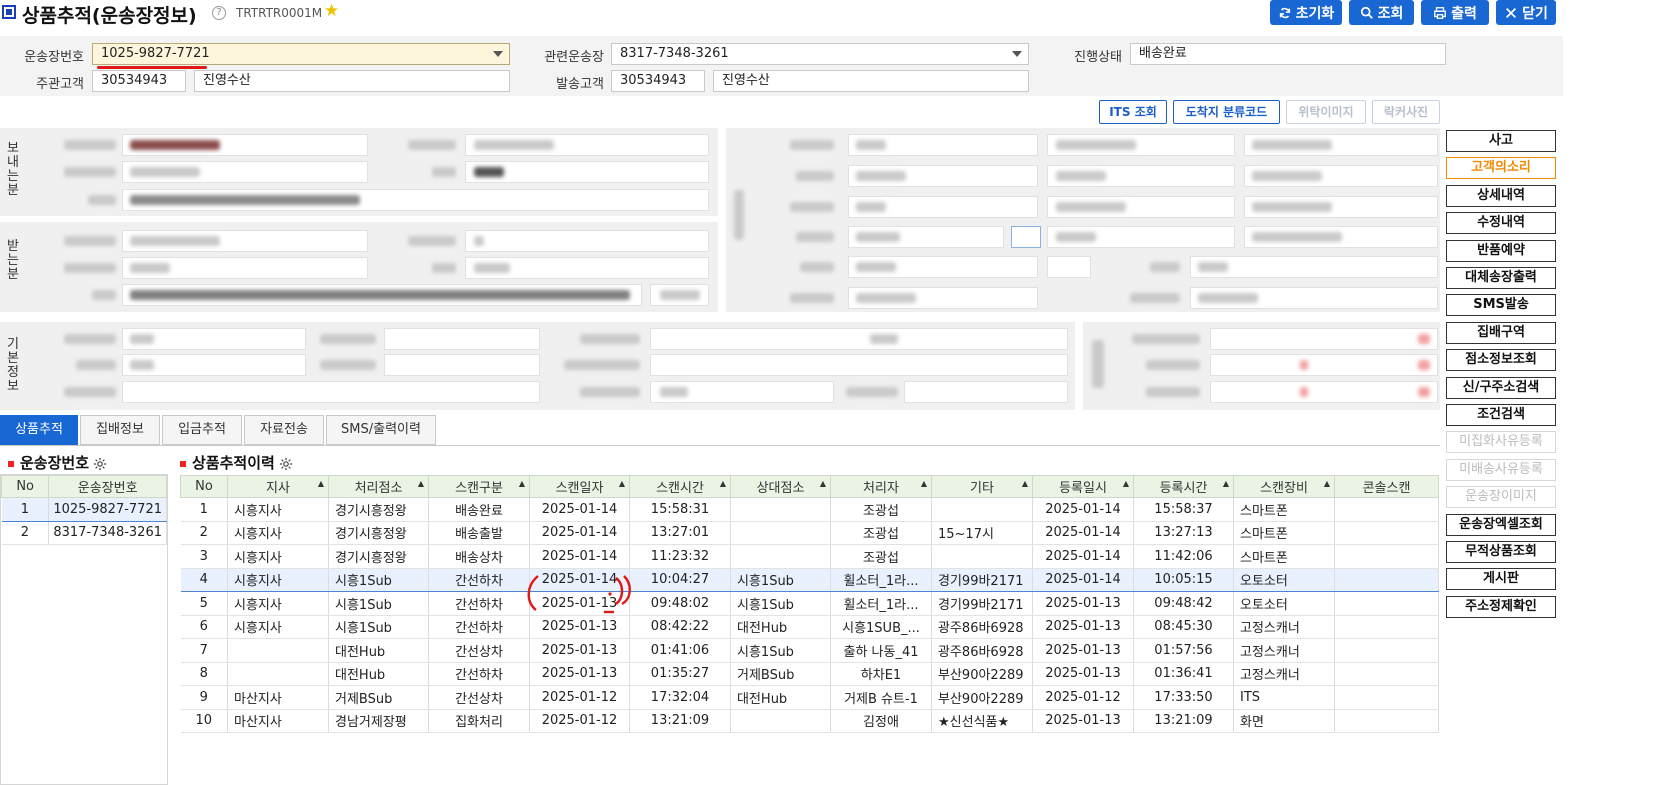 Image resolution: width=1656 pixels, height=785 pixels. Describe the element at coordinates (1501, 497) in the screenshot. I see `waybill-image-button: 운송장이미지` at that location.